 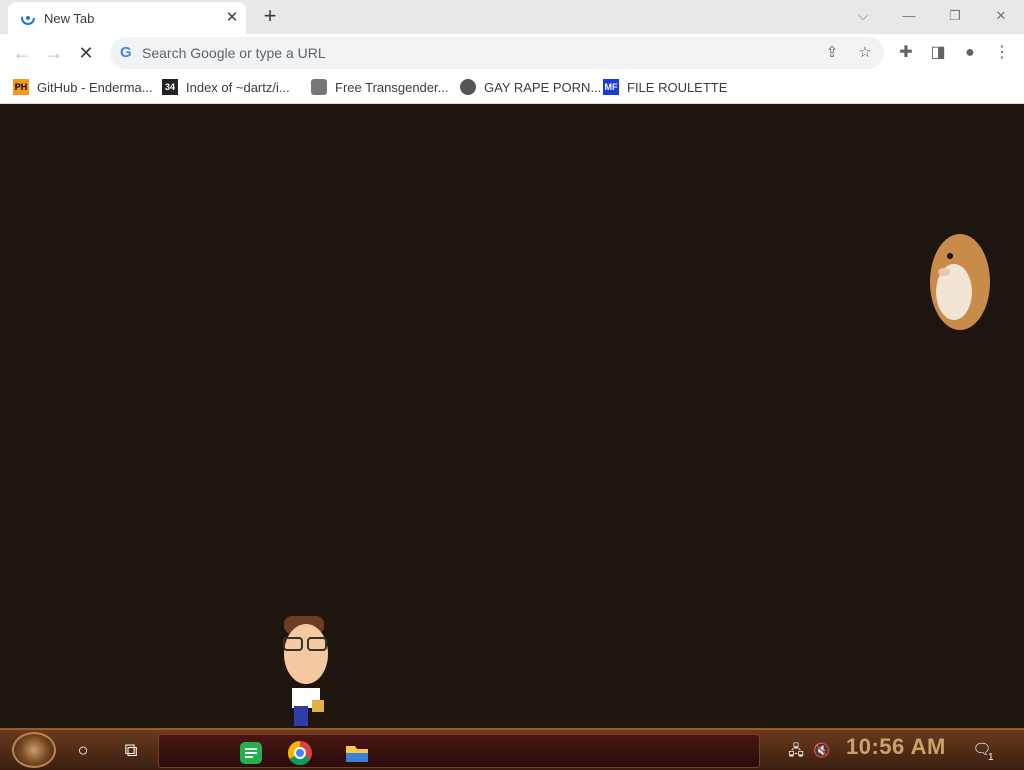 What do you see at coordinates (677, 87) in the screenshot?
I see `bookmark-label: FILE ROULETTE` at bounding box center [677, 87].